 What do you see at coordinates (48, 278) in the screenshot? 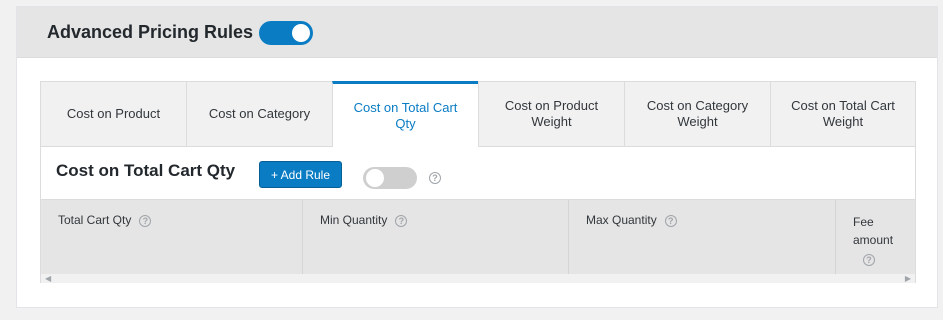
I see `scroll-left-icon: ◀` at bounding box center [48, 278].